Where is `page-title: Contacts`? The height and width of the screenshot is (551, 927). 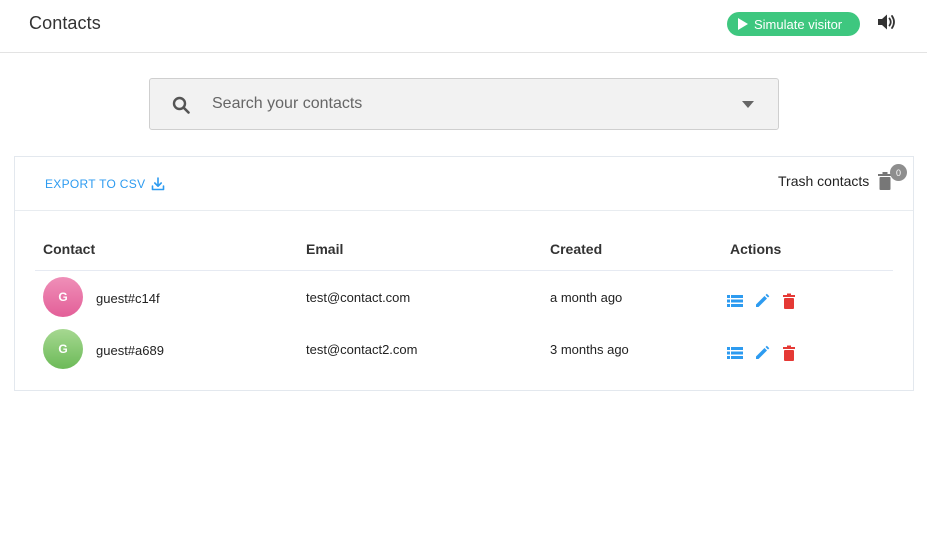 page-title: Contacts is located at coordinates (65, 23).